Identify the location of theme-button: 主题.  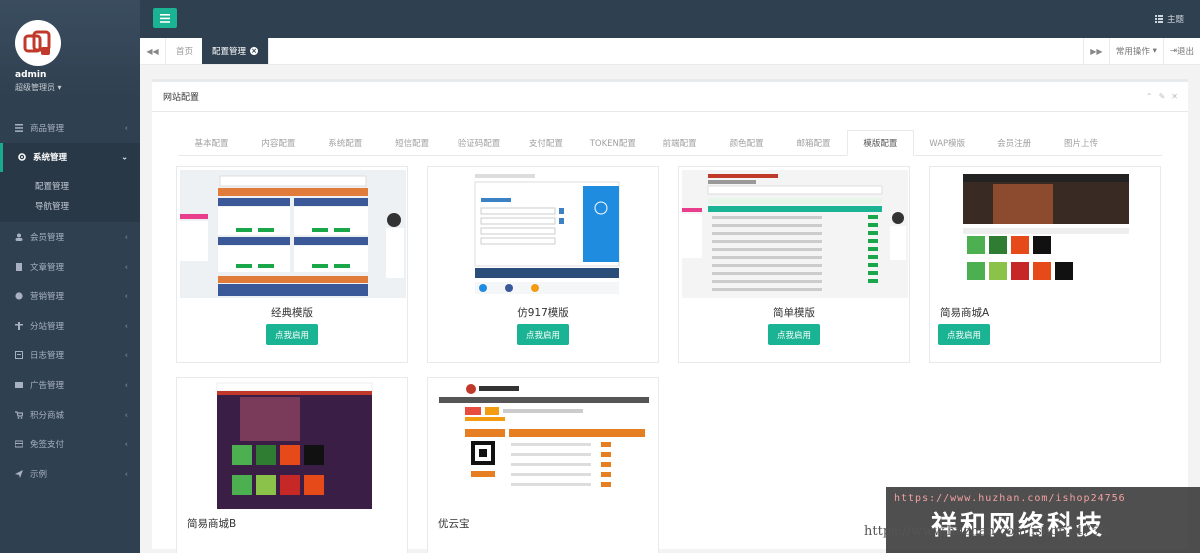
(1169, 19).